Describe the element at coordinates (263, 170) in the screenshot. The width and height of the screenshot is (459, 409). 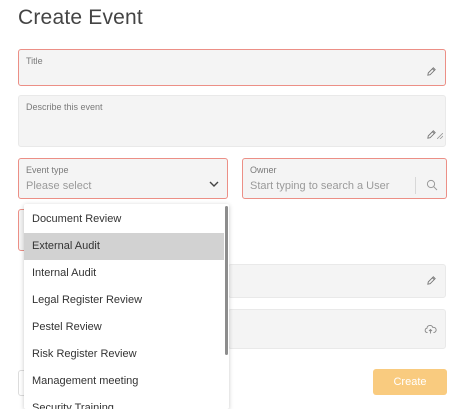
I see `owner-label: Owner` at that location.